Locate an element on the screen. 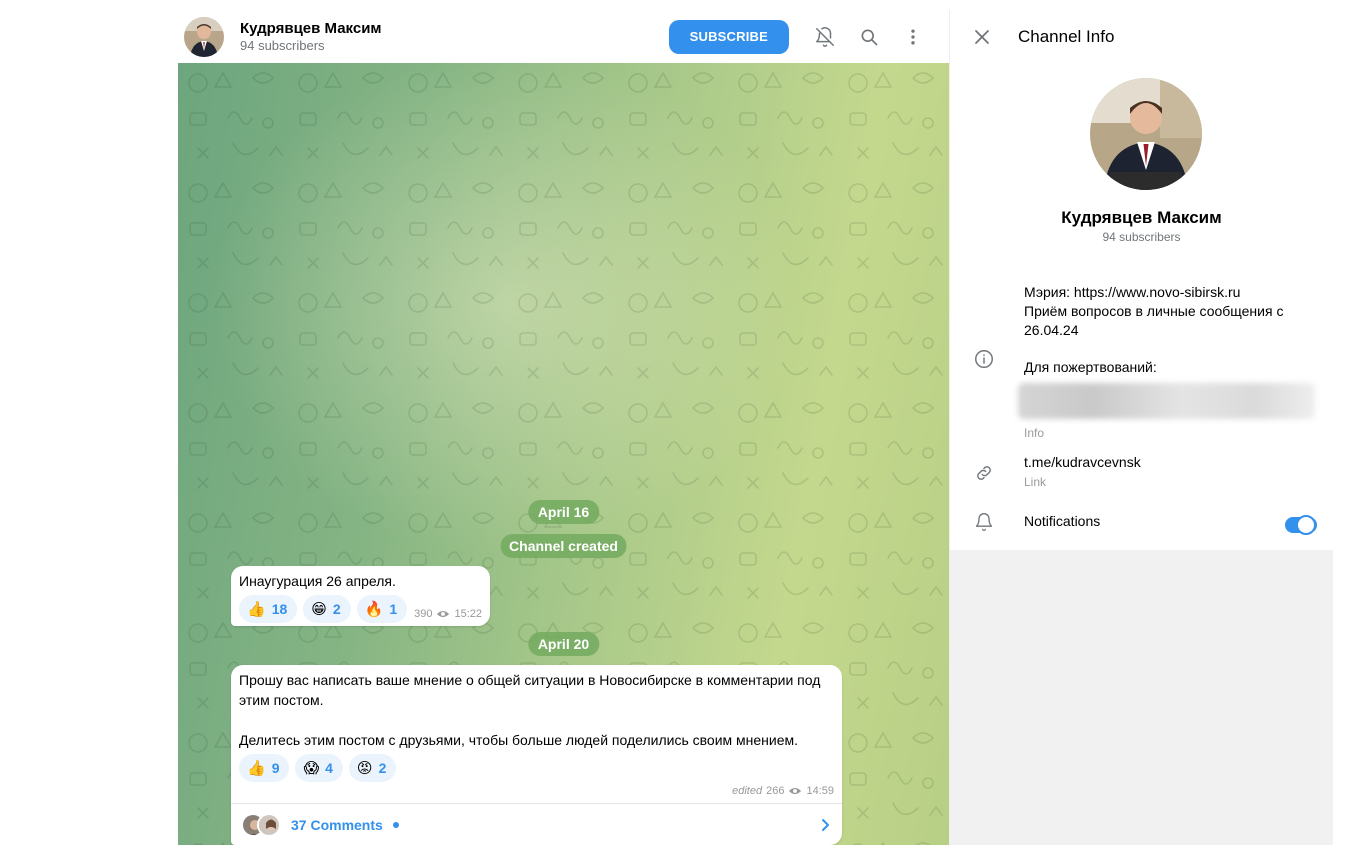 The width and height of the screenshot is (1359, 845). channel-avatar is located at coordinates (204, 36).